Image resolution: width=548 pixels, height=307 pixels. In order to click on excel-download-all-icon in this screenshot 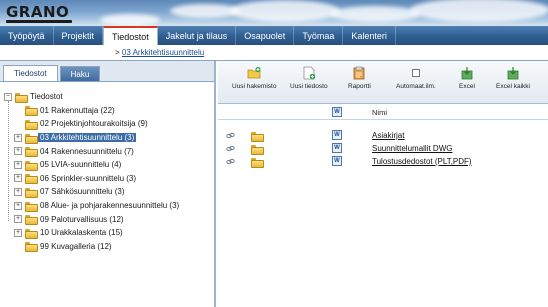, I will do `click(513, 73)`.